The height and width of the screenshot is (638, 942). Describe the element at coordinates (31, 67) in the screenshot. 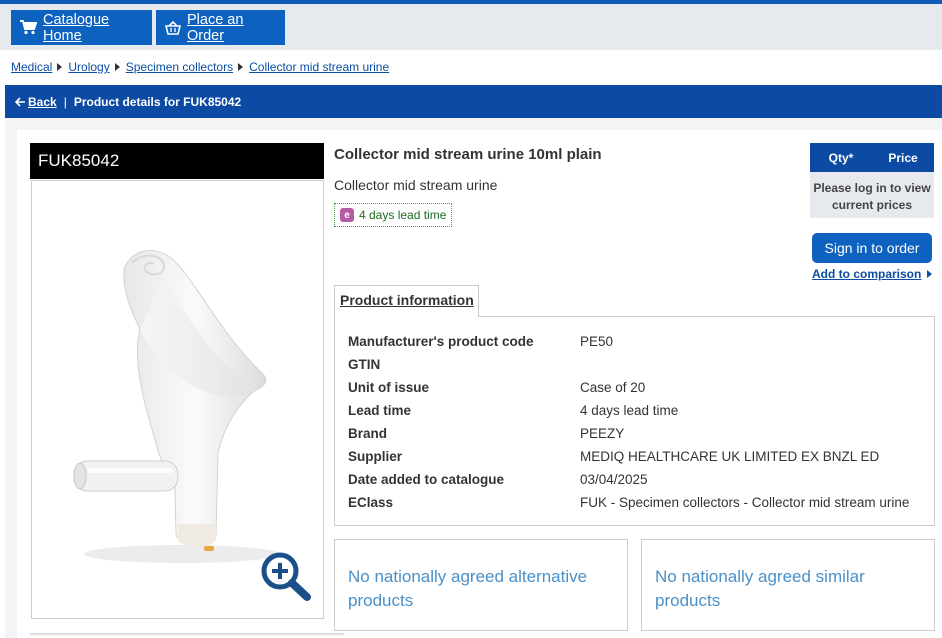

I see `breadcrumb-medical: Medical` at that location.